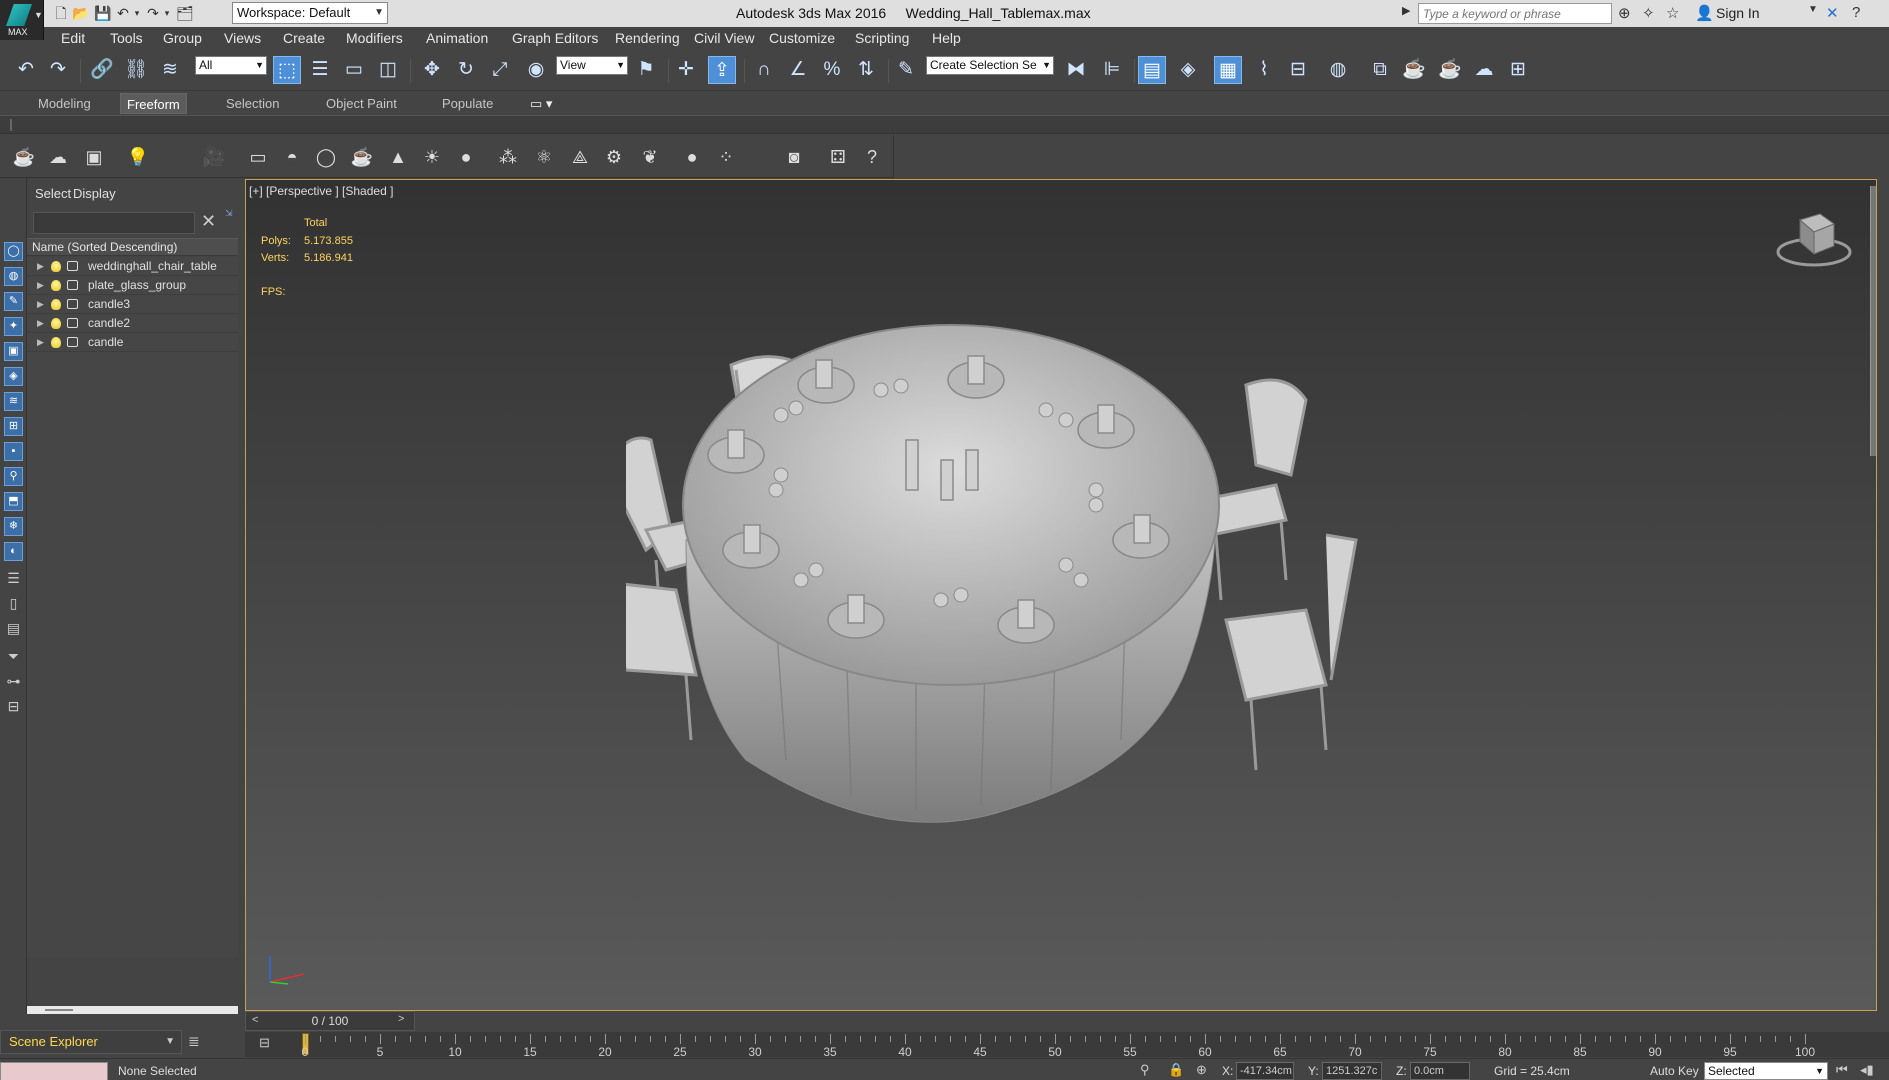 Image resolution: width=1889 pixels, height=1080 pixels. I want to click on menu-rendering: Rendering, so click(647, 38).